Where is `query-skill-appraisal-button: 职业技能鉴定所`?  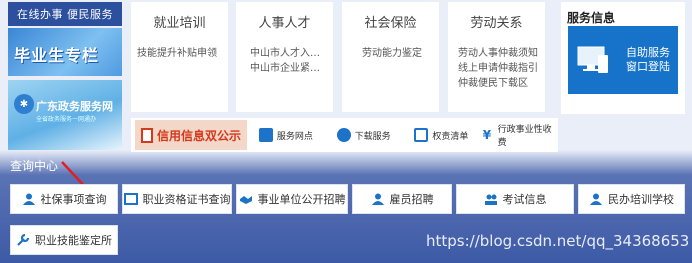
query-skill-appraisal-button: 职业技能鉴定所 is located at coordinates (64, 240).